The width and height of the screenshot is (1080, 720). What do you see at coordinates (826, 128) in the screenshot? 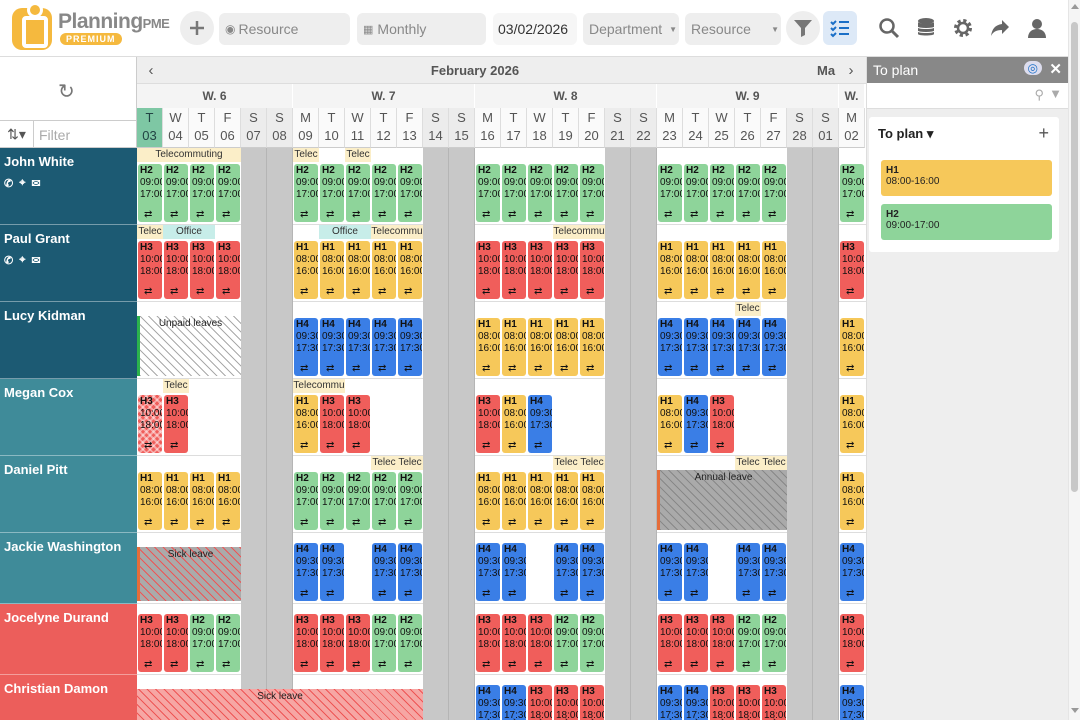
I see `day-header: S 01` at bounding box center [826, 128].